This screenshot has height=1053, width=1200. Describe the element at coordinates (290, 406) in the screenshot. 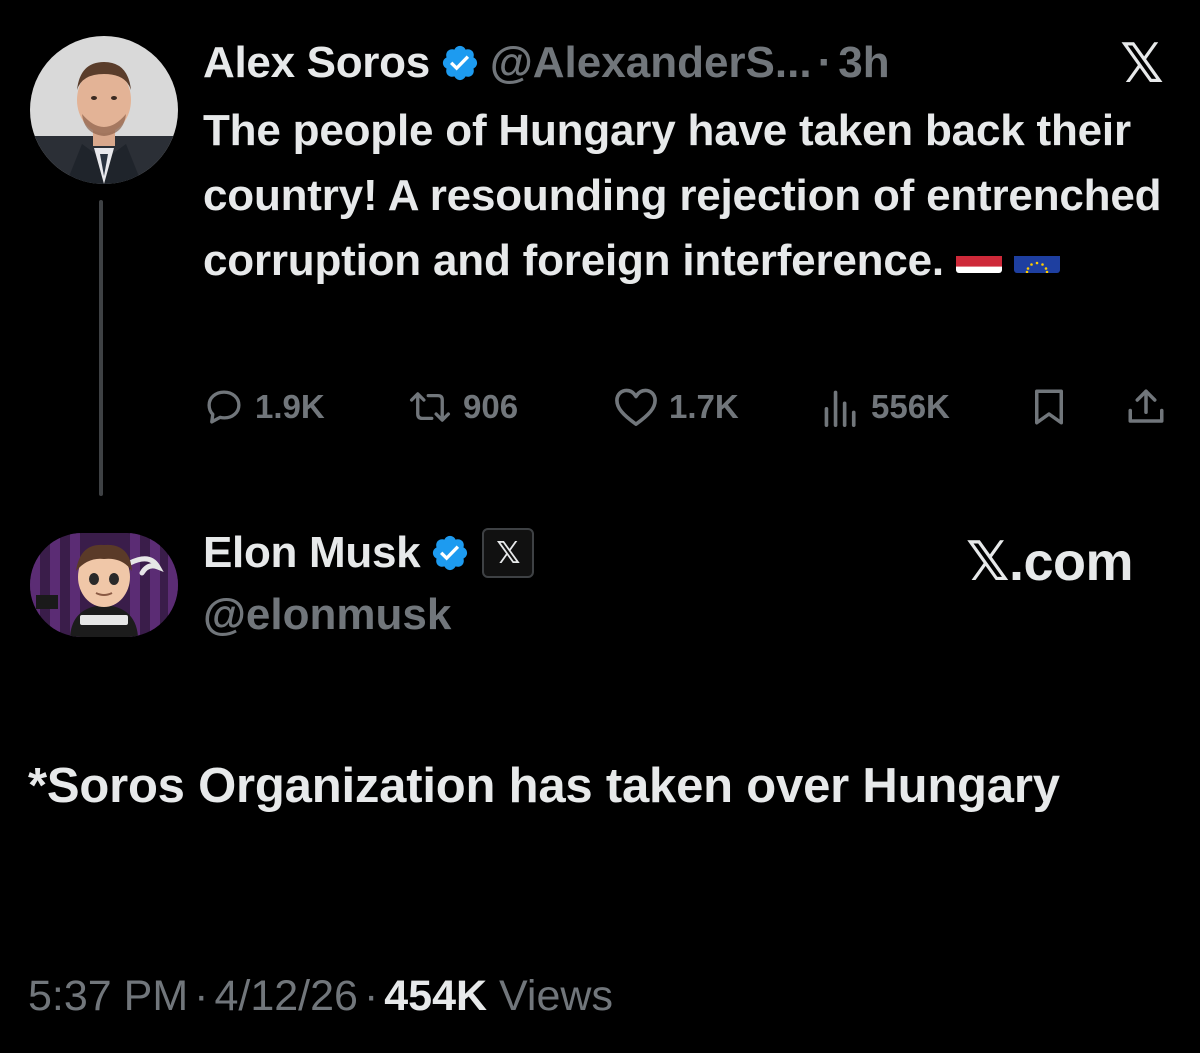

I see `reply-count: 1.9K` at that location.